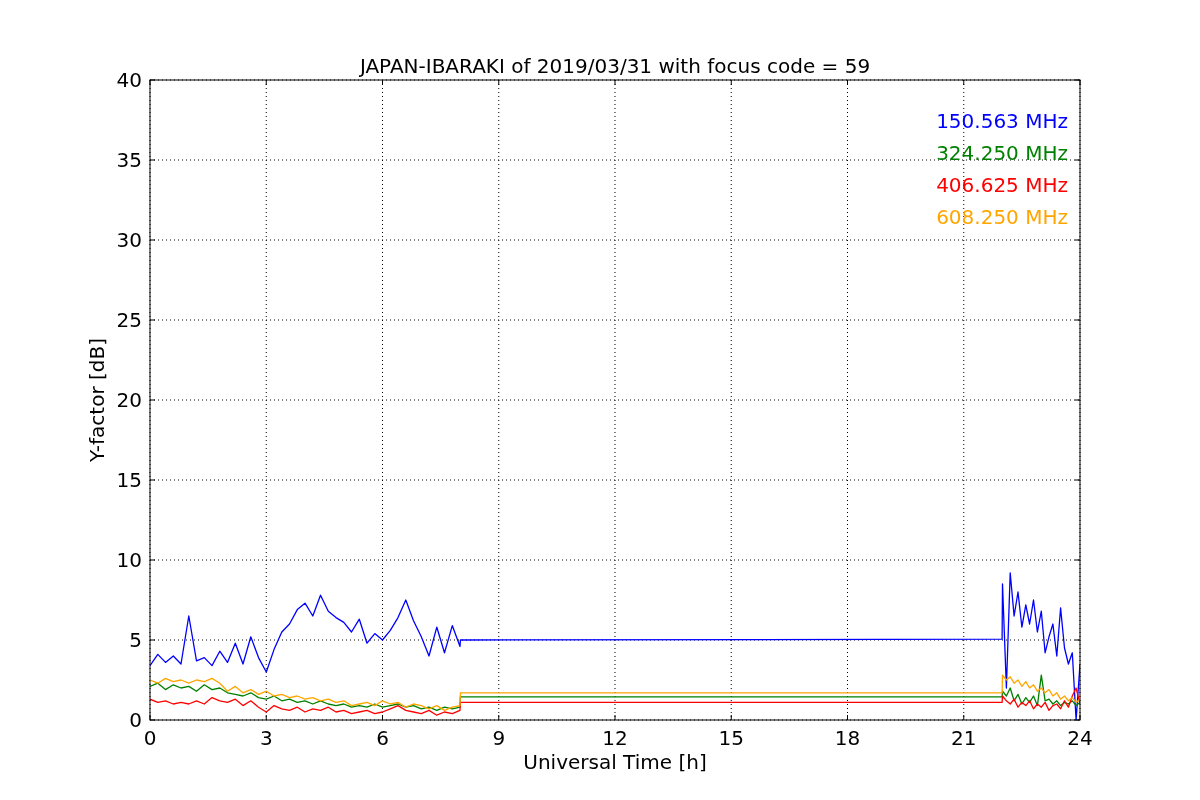 This screenshot has height=800, width=1200. What do you see at coordinates (129, 160) in the screenshot?
I see `tick-label: 35` at bounding box center [129, 160].